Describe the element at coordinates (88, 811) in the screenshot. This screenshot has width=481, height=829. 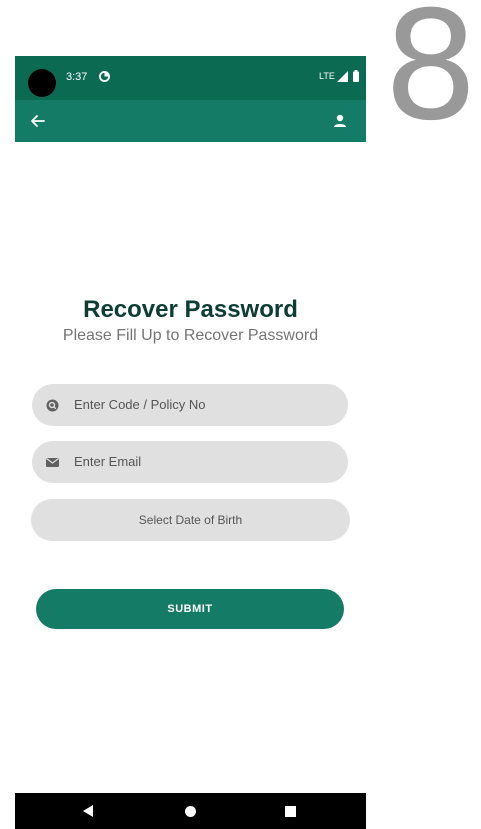
I see `nav-back-icon` at that location.